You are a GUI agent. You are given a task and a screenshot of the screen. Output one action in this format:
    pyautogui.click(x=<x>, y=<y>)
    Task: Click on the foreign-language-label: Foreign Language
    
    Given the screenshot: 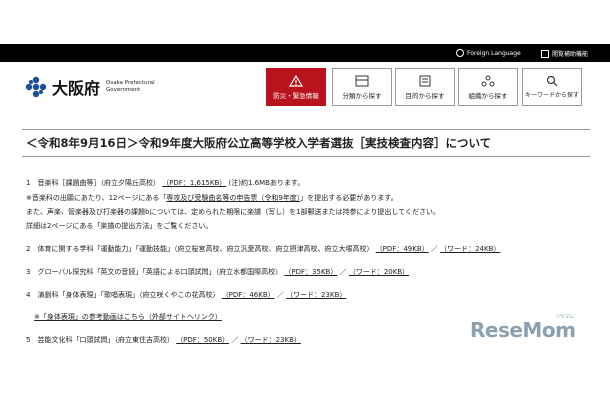 What is the action you would take?
    pyautogui.click(x=494, y=53)
    